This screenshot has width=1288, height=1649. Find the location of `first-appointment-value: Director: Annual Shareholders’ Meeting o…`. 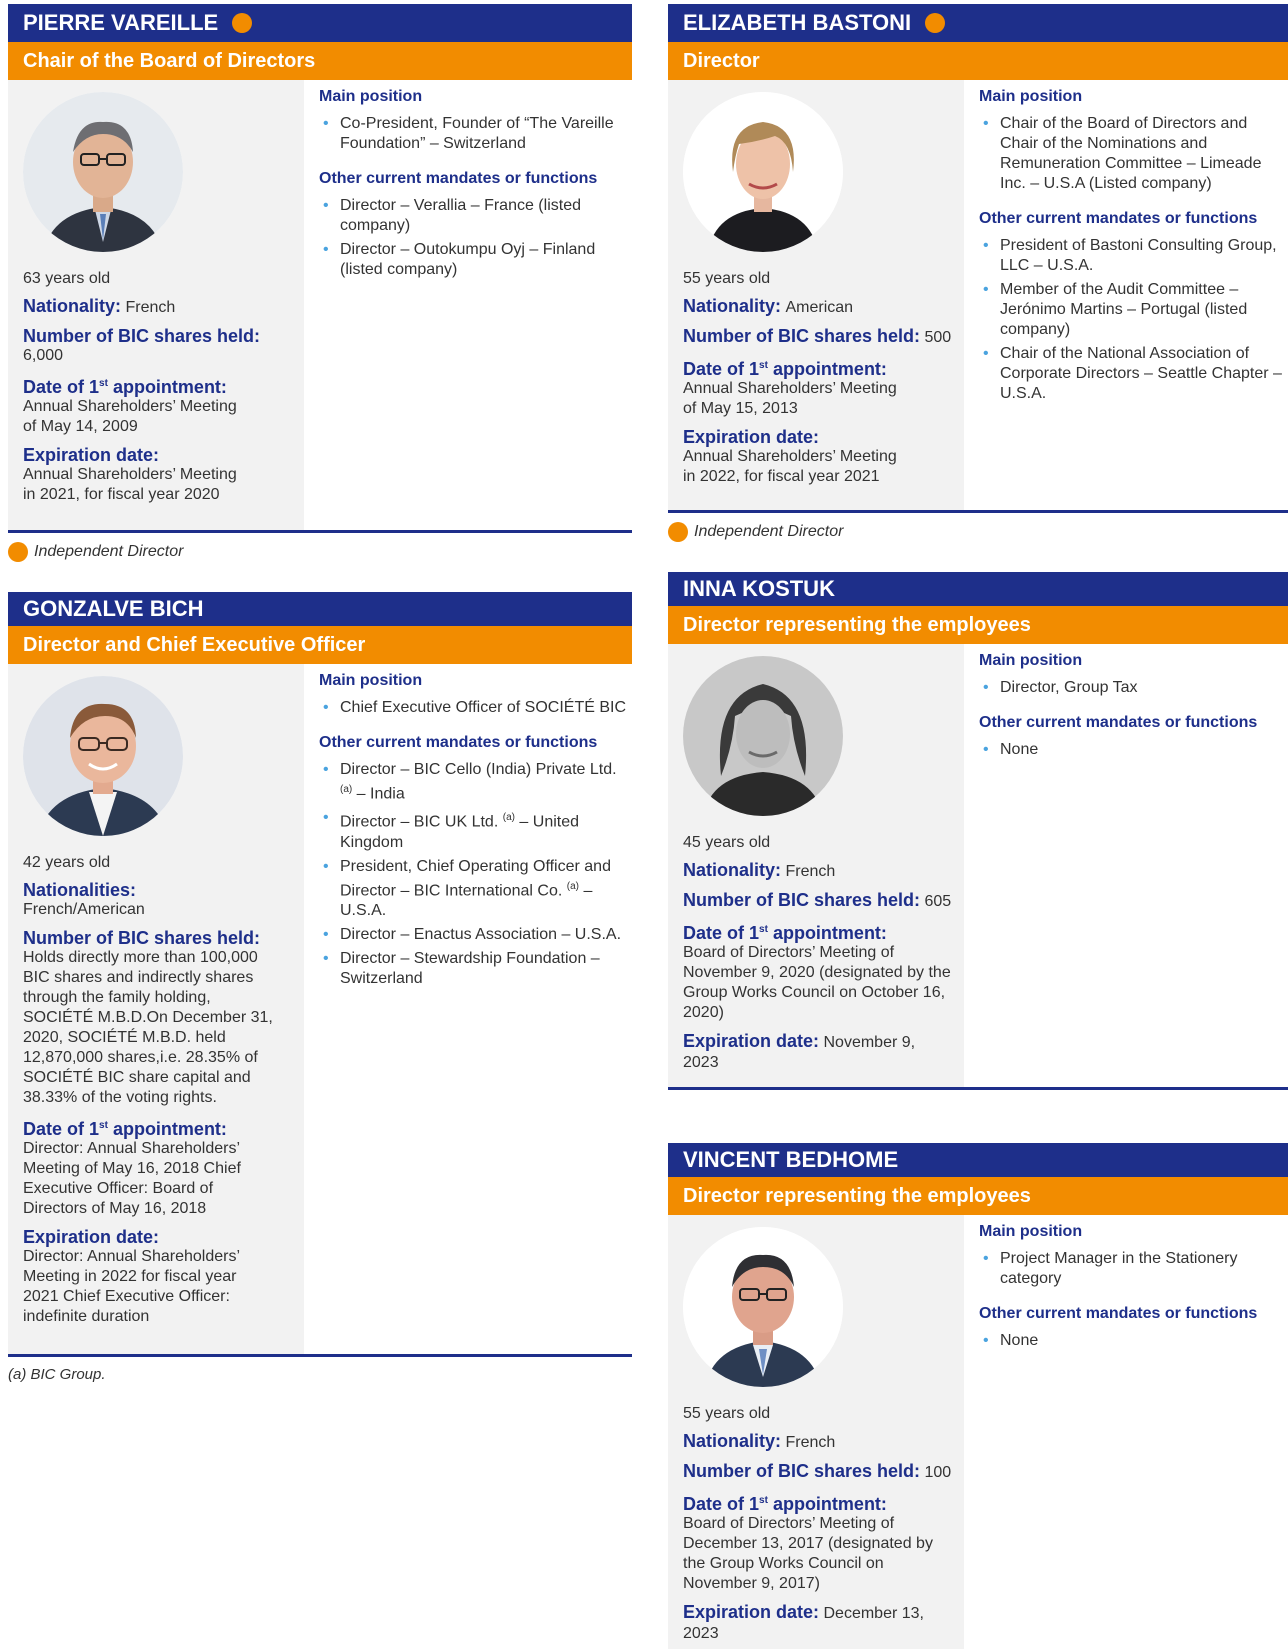

first-appointment-value: Director: Annual Shareholders’ Meeting o… is located at coordinates (132, 1178).